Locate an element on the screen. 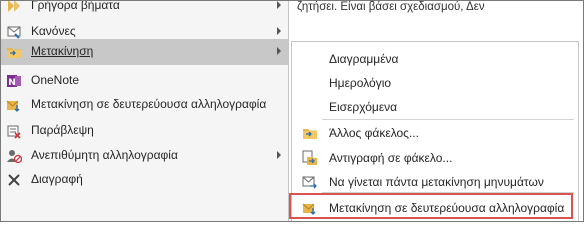 Image resolution: width=584 pixels, height=240 pixels. menu-item-move-to-clutter: Μετακίνηση σε δευτερεύουσα αλληλογραφία is located at coordinates (144, 105).